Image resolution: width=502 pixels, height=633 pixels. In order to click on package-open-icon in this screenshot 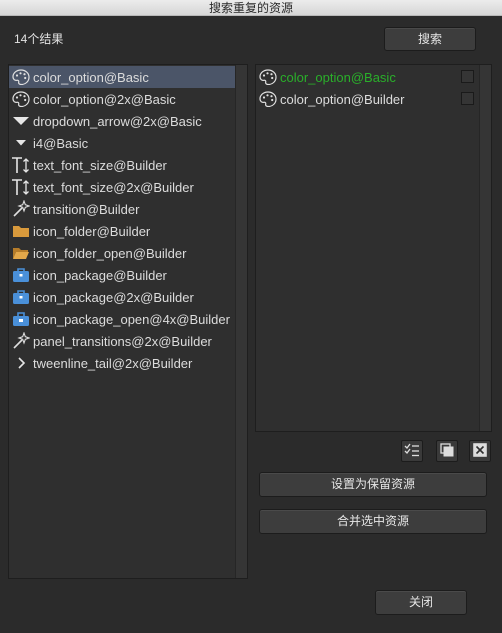, I will do `click(21, 319)`.